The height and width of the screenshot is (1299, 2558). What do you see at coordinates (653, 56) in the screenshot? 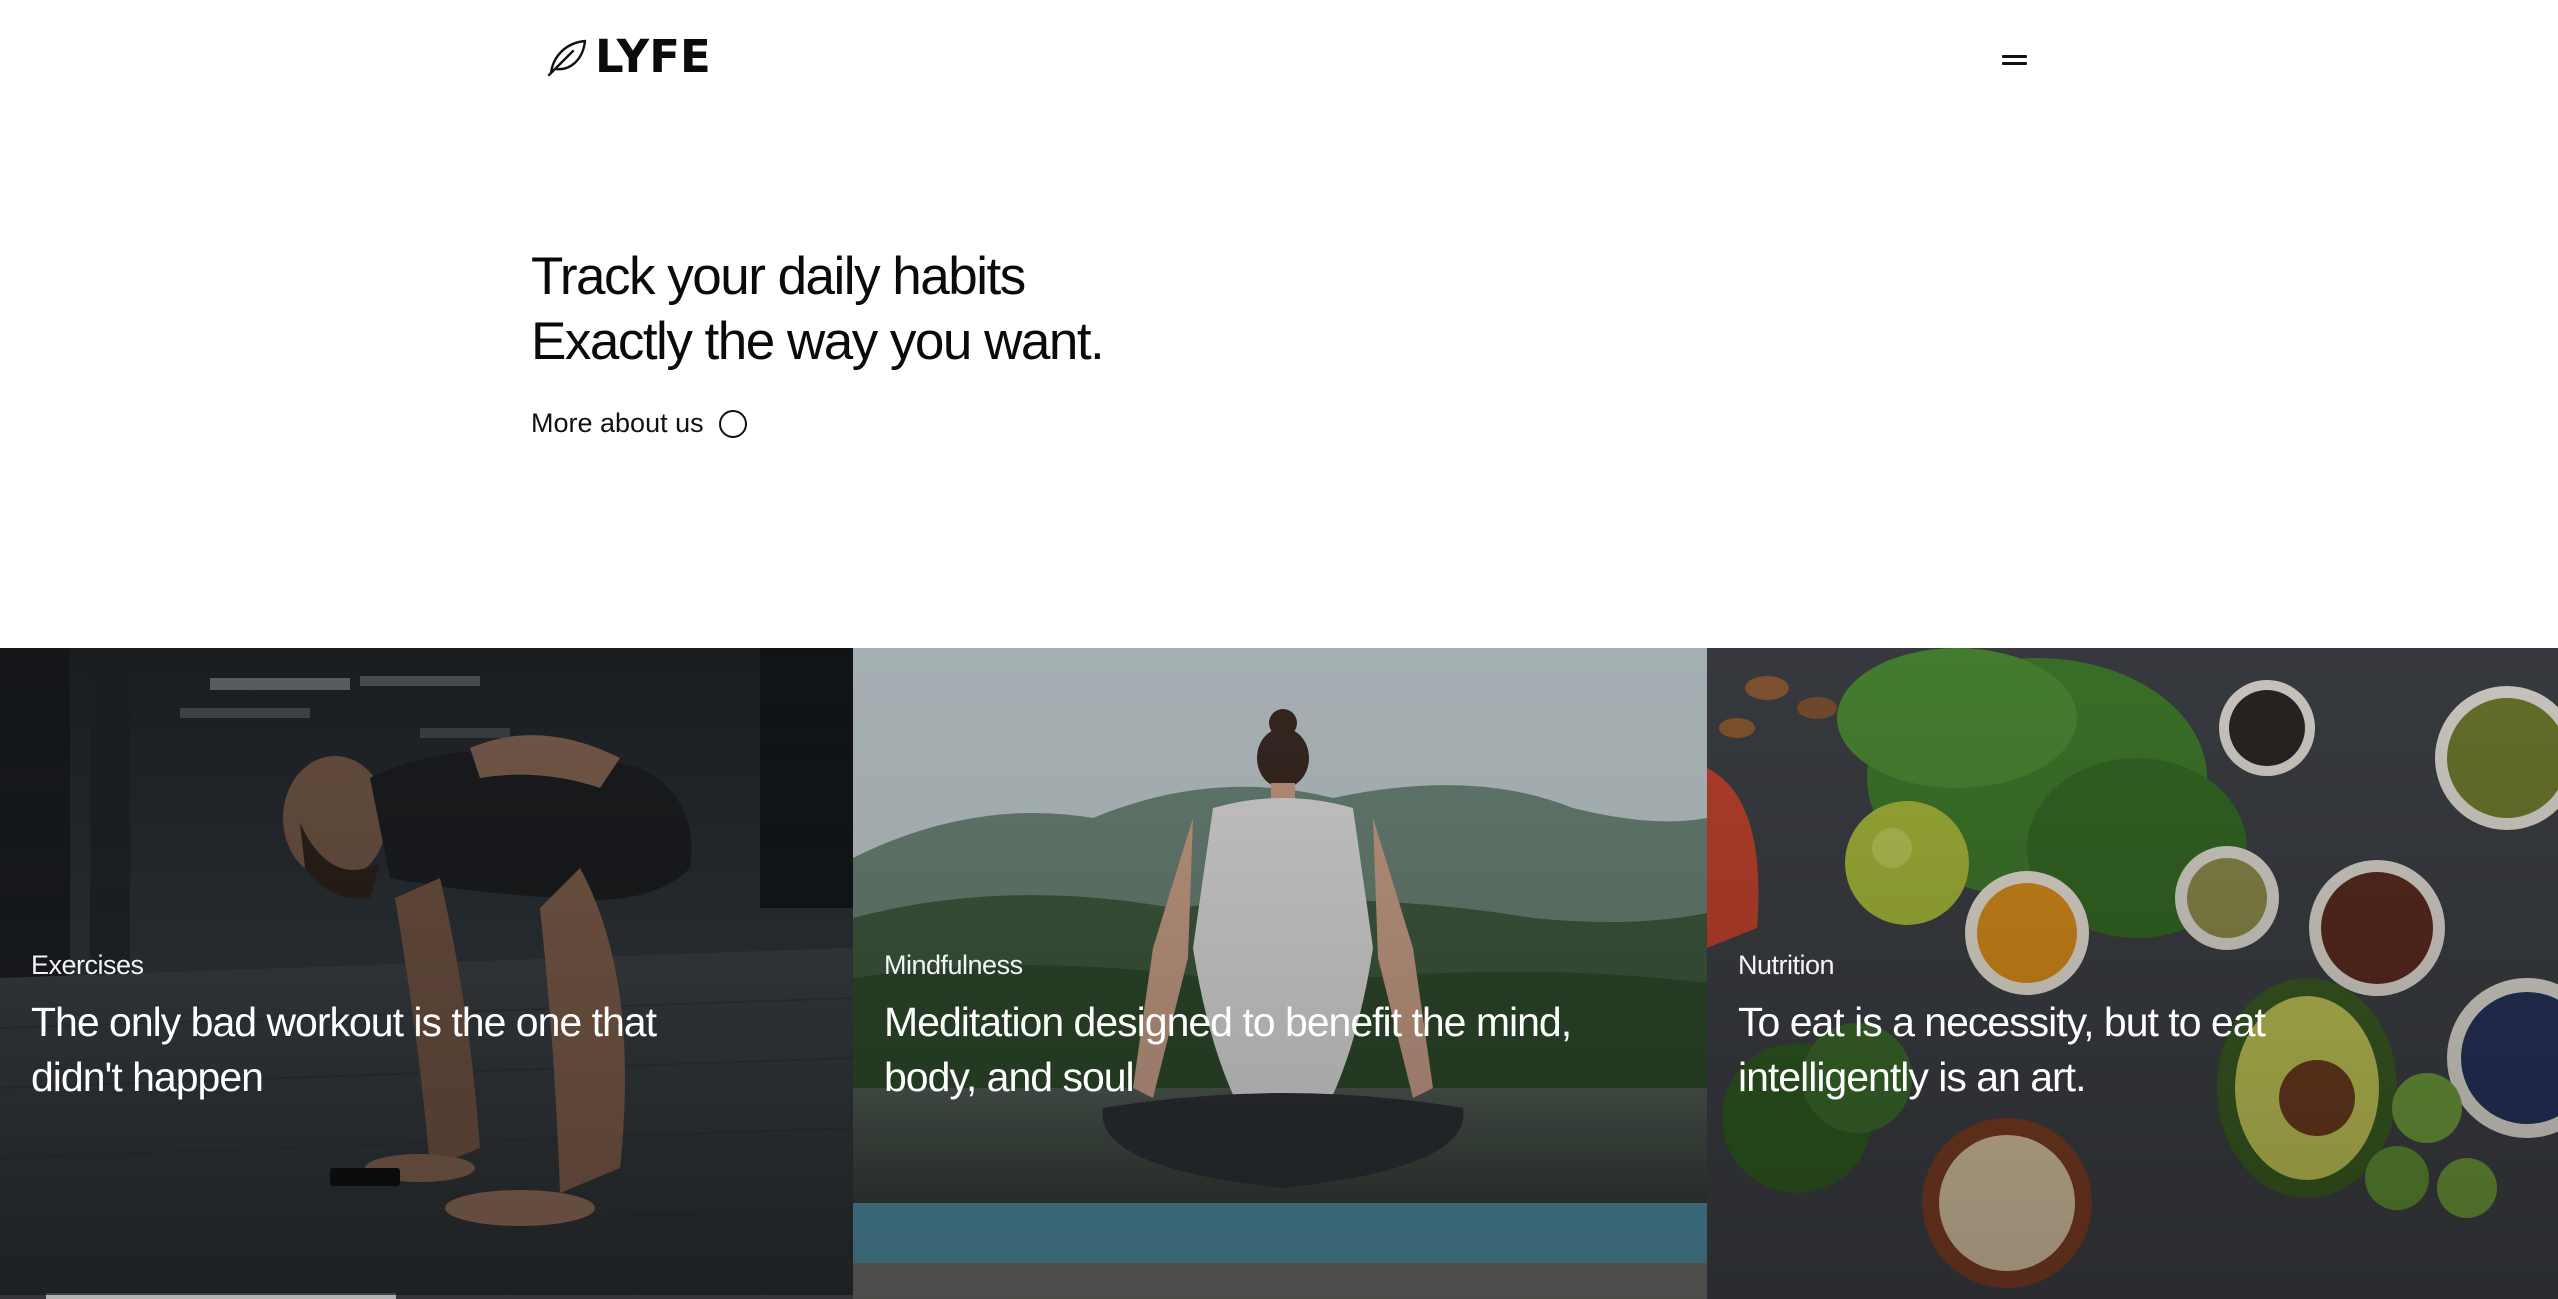
I see `brand-name: LYFE` at bounding box center [653, 56].